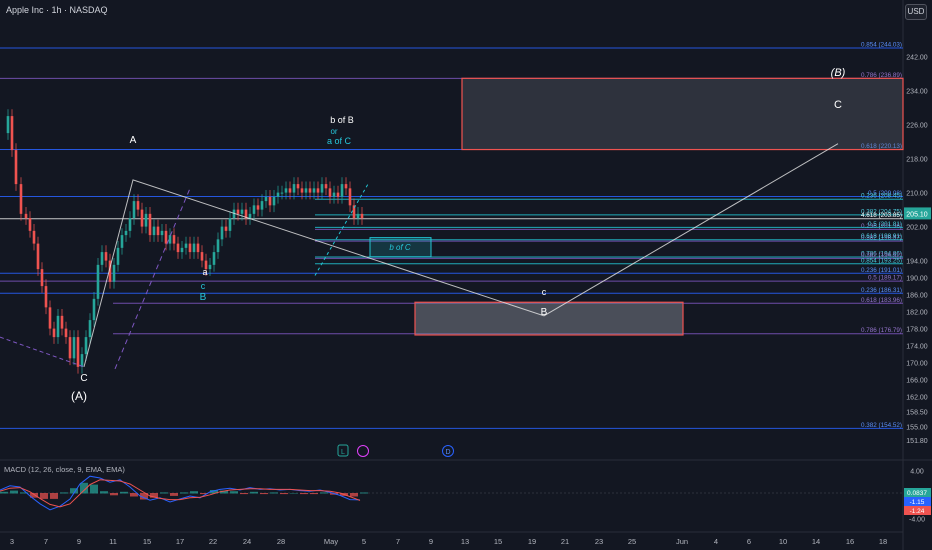 Image resolution: width=932 pixels, height=550 pixels. Describe the element at coordinates (247, 541) in the screenshot. I see `x-tick-label: 24` at that location.